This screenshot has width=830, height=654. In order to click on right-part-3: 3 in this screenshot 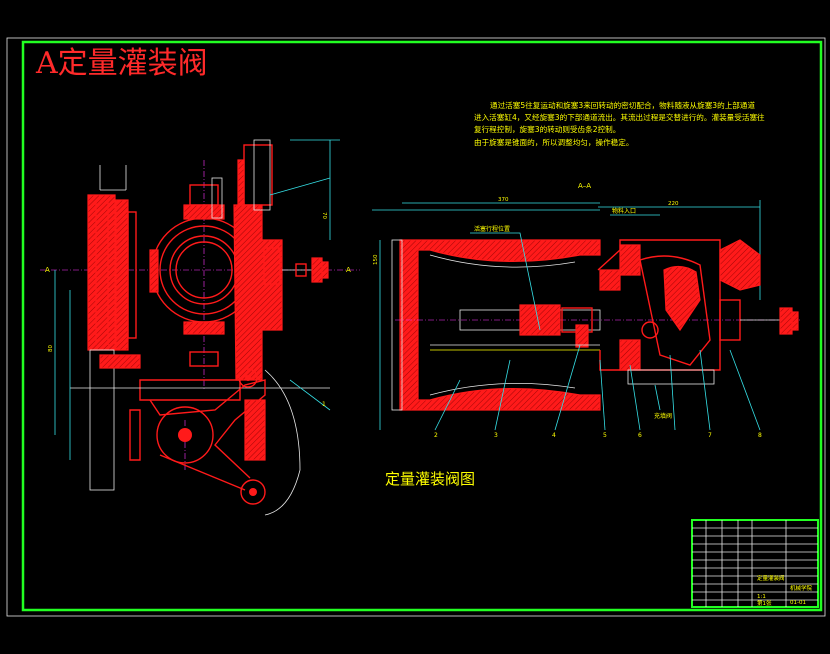, I will do `click(496, 435)`.